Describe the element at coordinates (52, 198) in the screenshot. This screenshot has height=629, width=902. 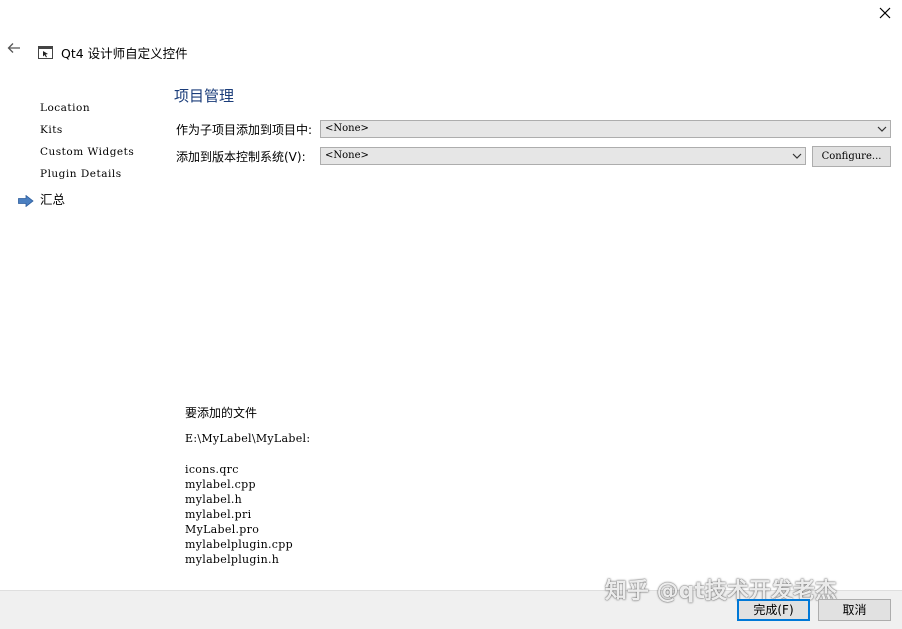
I see `nav-item-summary: 汇总` at that location.